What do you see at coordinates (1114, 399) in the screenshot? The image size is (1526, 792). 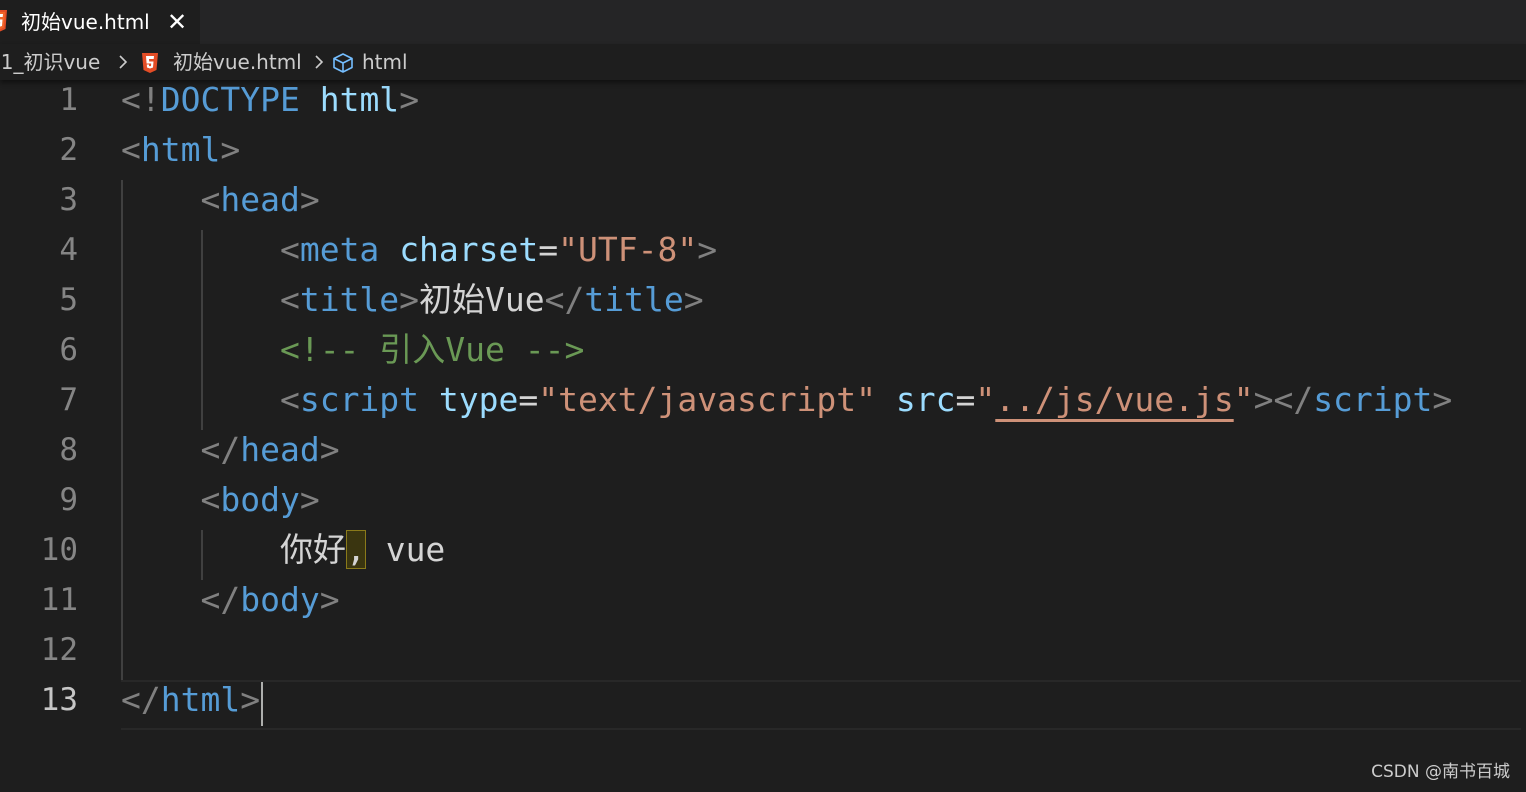 I see `code-token-link: ../js/vue.js` at bounding box center [1114, 399].